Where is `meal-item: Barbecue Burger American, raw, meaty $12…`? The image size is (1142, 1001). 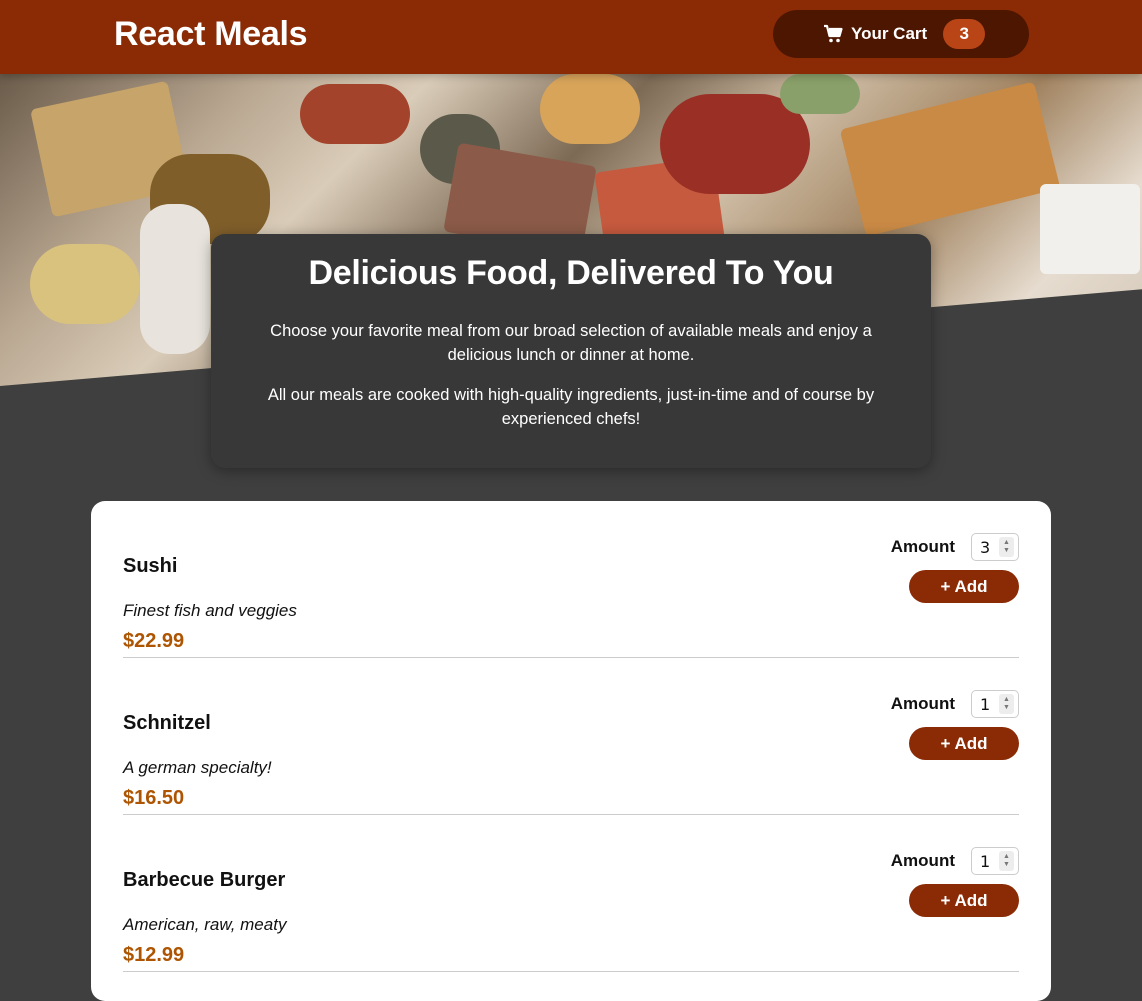 meal-item: Barbecue Burger American, raw, meaty $12… is located at coordinates (571, 893).